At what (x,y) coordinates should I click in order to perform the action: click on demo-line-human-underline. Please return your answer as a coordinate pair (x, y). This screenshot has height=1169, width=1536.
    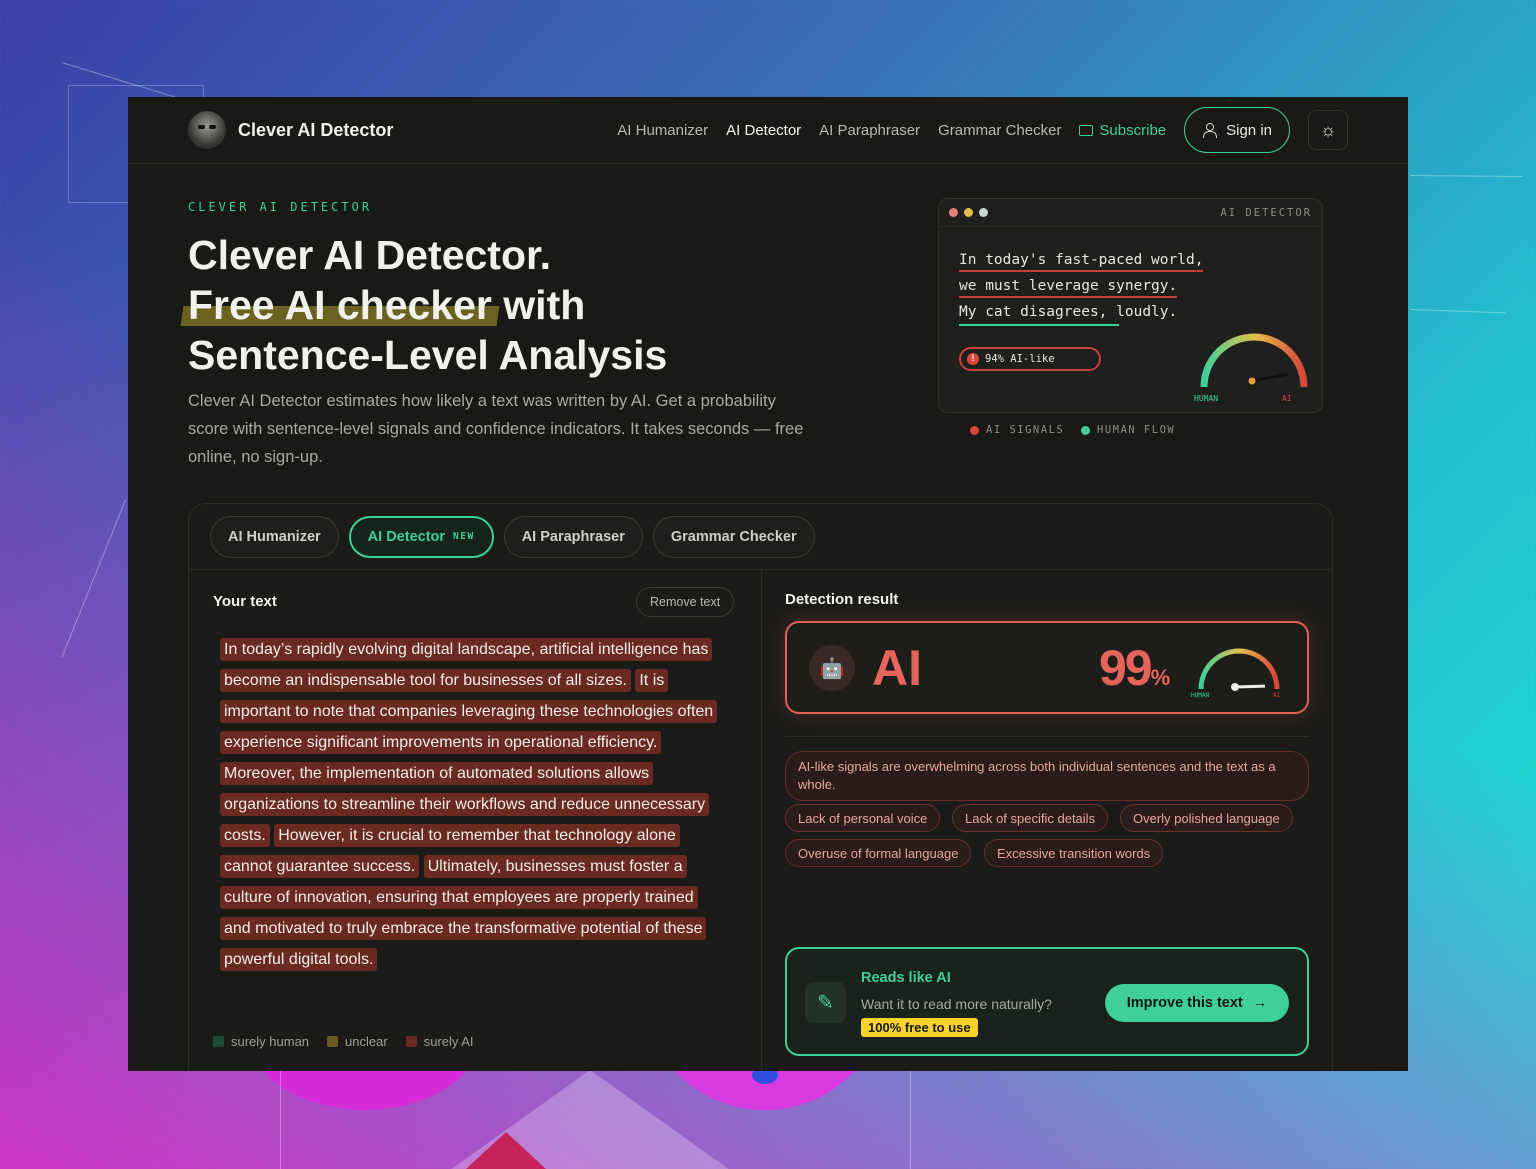
    Looking at the image, I should click on (1039, 325).